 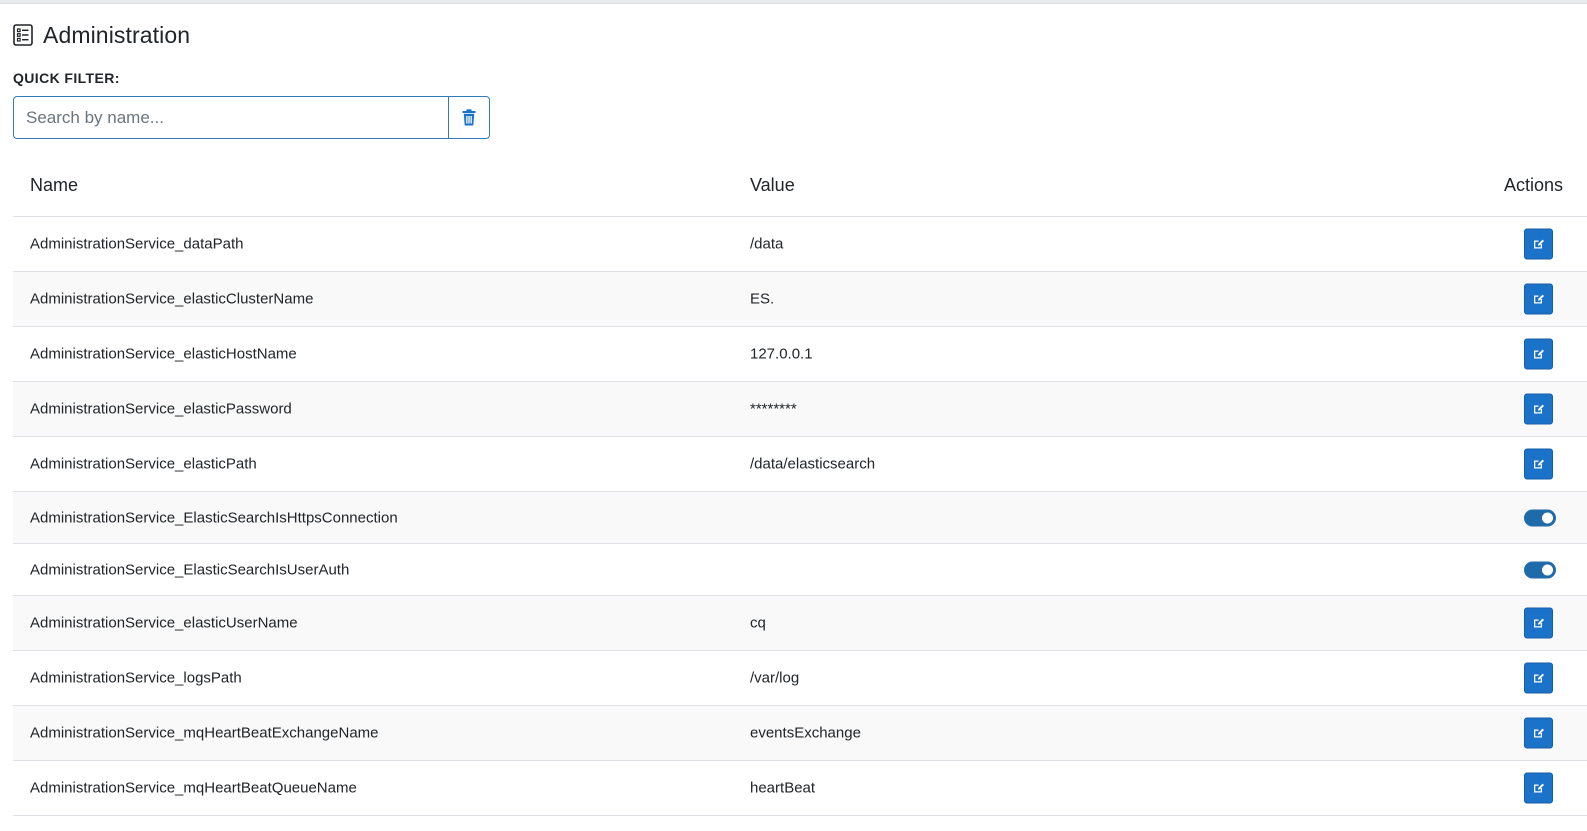 What do you see at coordinates (163, 354) in the screenshot?
I see `setting-name: AdministrationService_elasticHostName` at bounding box center [163, 354].